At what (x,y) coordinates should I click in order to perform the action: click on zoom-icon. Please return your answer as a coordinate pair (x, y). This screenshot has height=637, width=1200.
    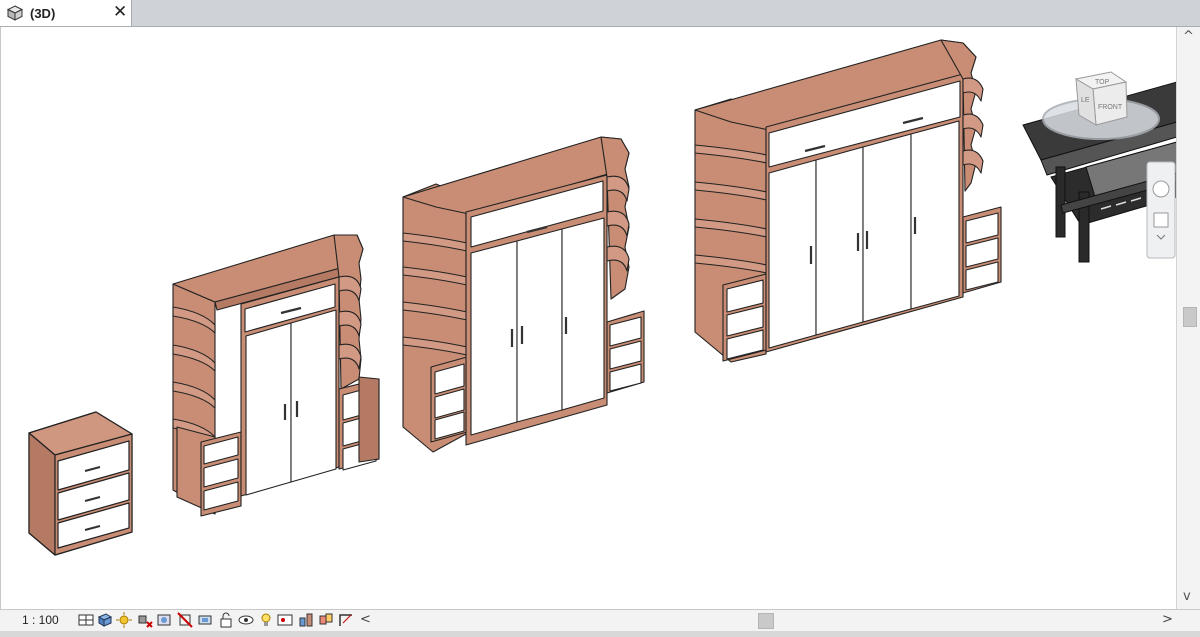
    Looking at the image, I should click on (1161, 220).